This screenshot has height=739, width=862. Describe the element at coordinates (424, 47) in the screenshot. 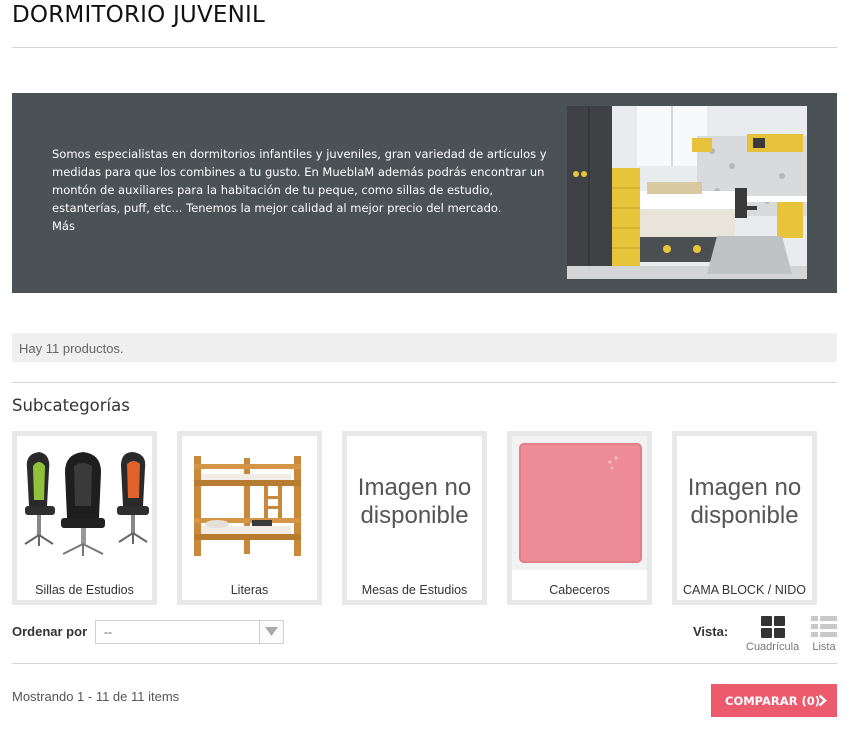

I see `title-divider` at that location.